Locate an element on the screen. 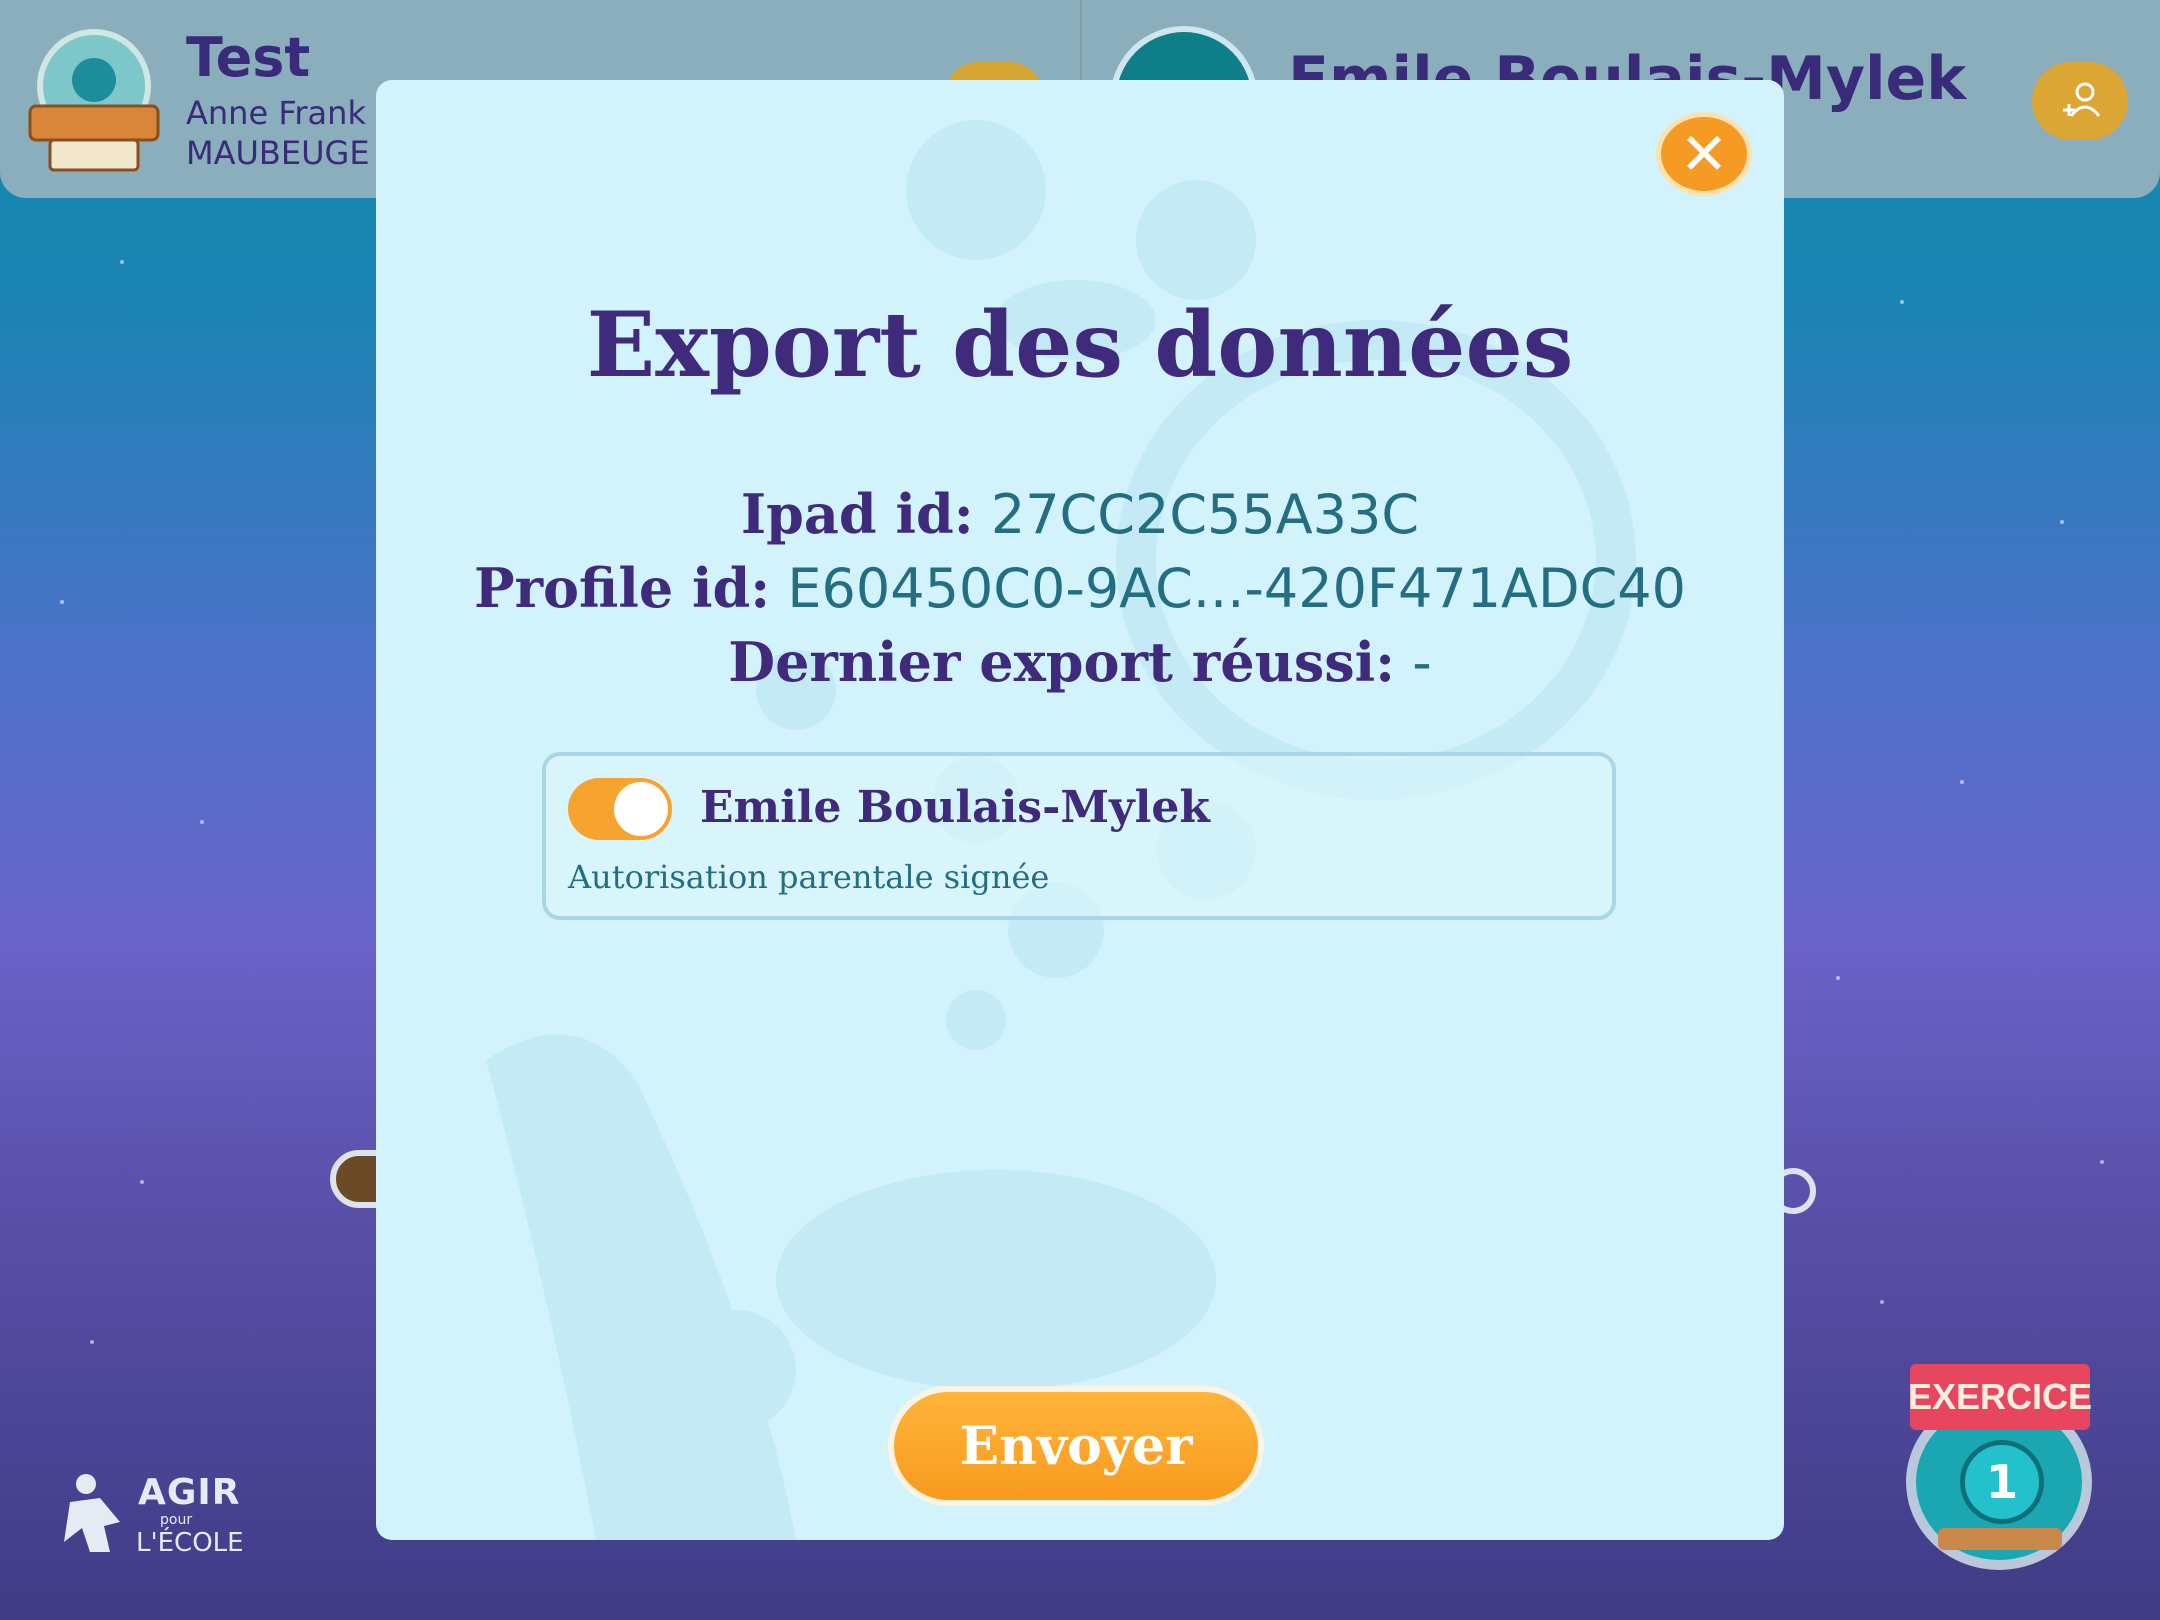 The image size is (2160, 1620). modal-title: Export des données is located at coordinates (1080, 345).